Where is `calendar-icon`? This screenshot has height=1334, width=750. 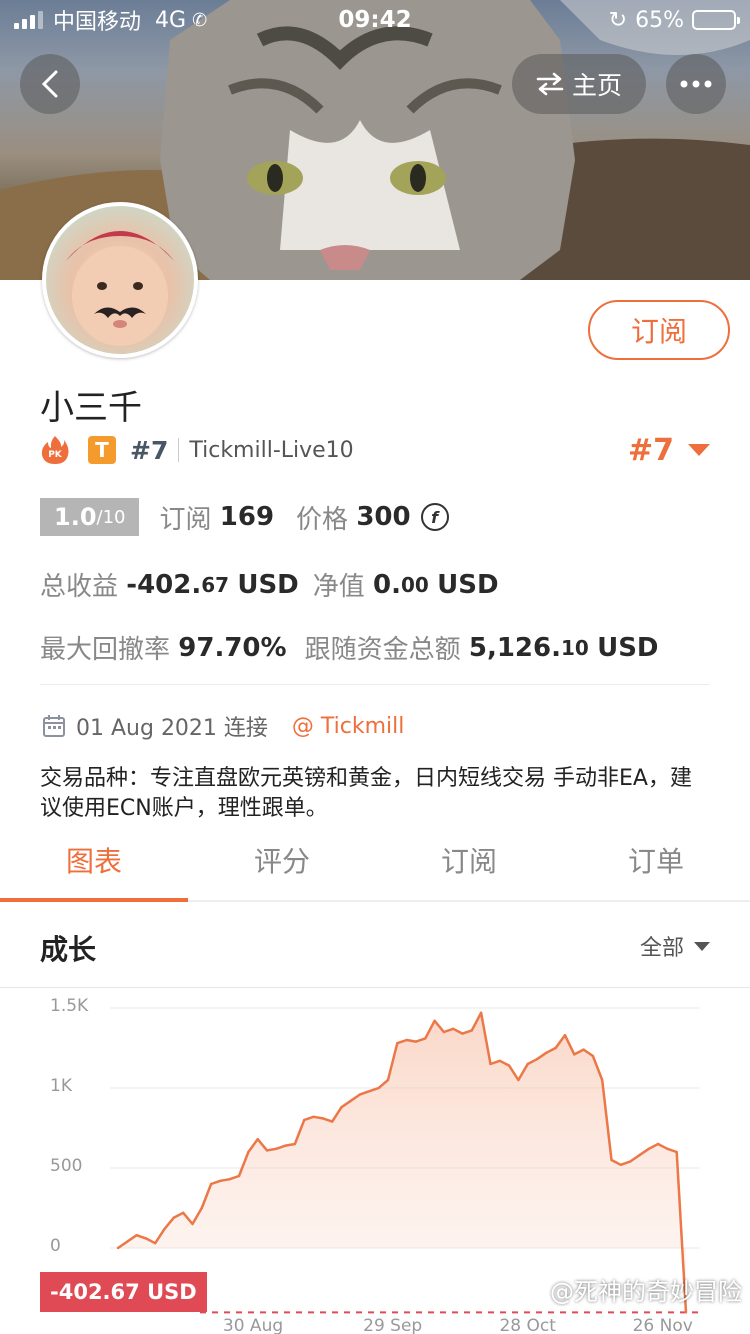
calendar-icon is located at coordinates (54, 726).